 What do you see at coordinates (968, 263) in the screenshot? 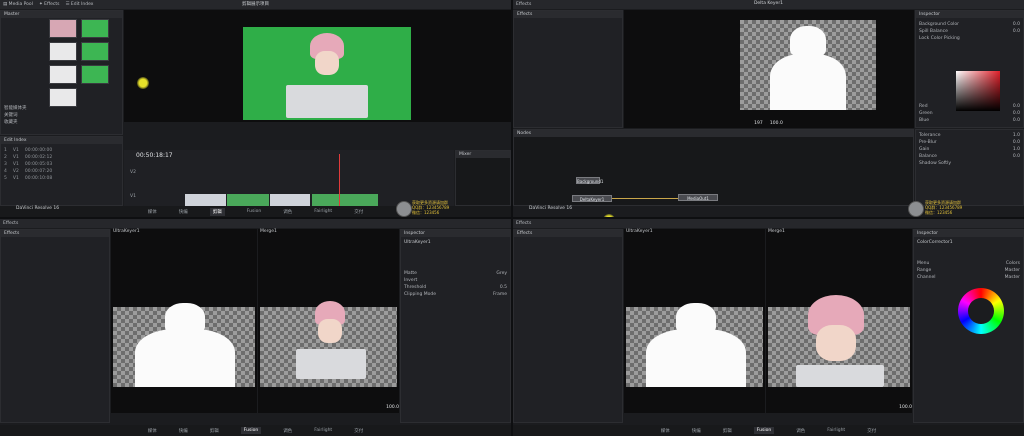
I see `inspector-row: Menu Colors` at bounding box center [968, 263].